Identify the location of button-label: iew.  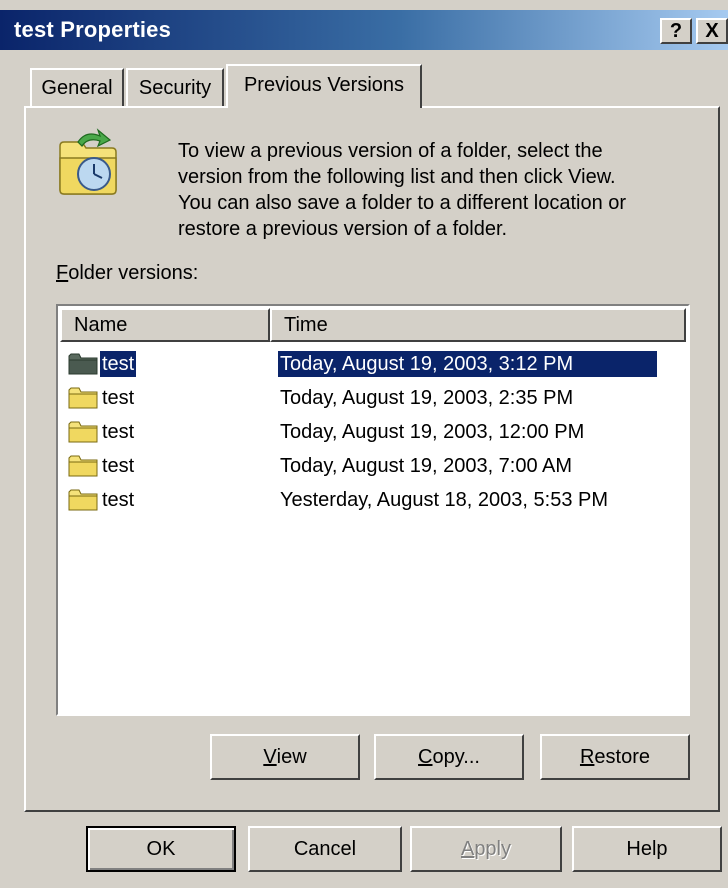
(291, 757).